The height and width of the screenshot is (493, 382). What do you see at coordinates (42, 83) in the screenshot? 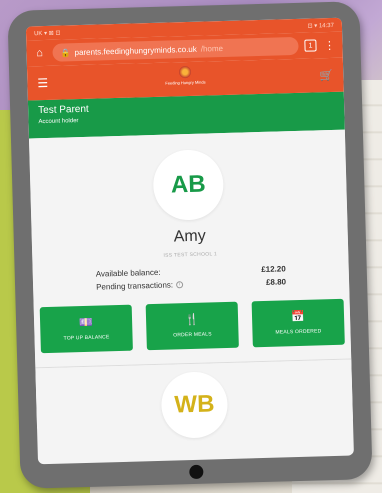
I see `hamburger-menu-icon: ☰` at bounding box center [42, 83].